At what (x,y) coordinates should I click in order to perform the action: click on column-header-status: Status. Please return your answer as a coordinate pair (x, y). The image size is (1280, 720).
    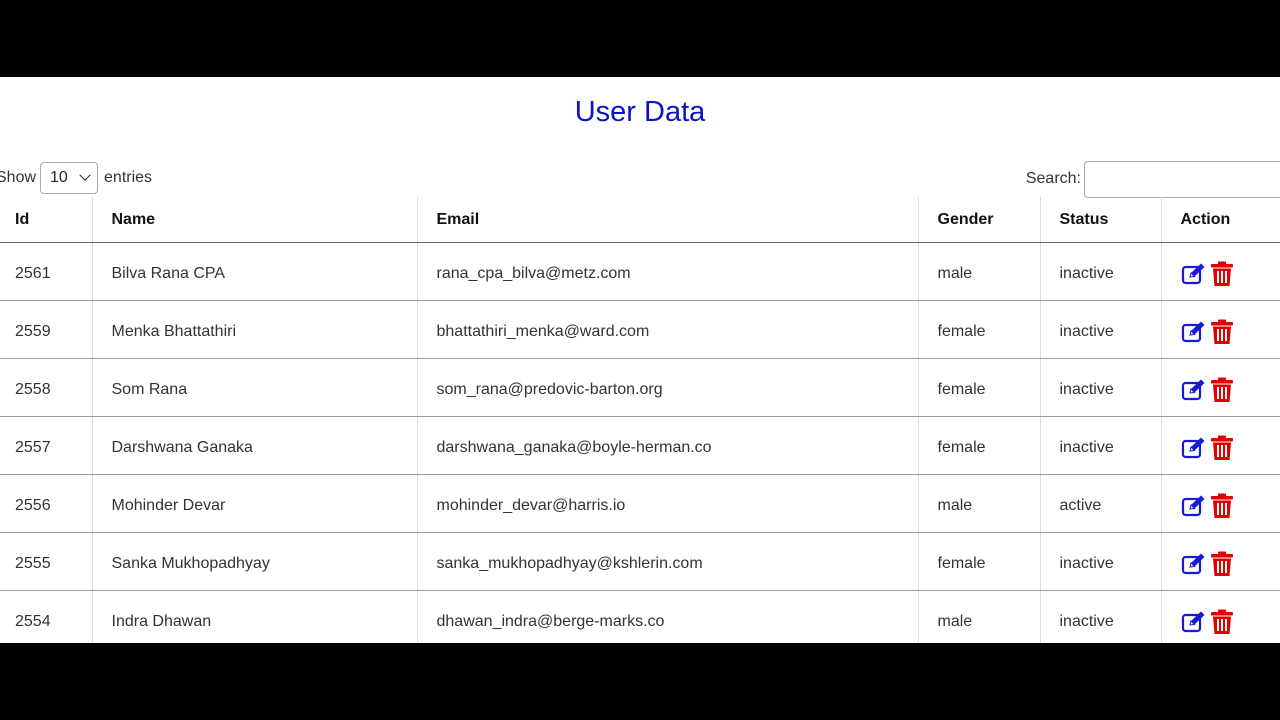
    Looking at the image, I should click on (1100, 220).